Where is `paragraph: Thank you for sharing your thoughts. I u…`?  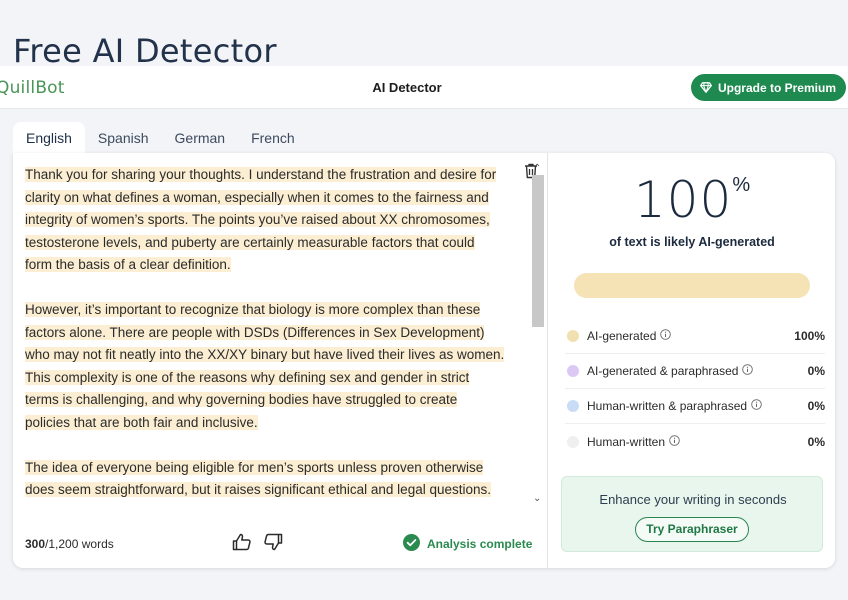
paragraph: Thank you for sharing your thoughts. I u… is located at coordinates (265, 220).